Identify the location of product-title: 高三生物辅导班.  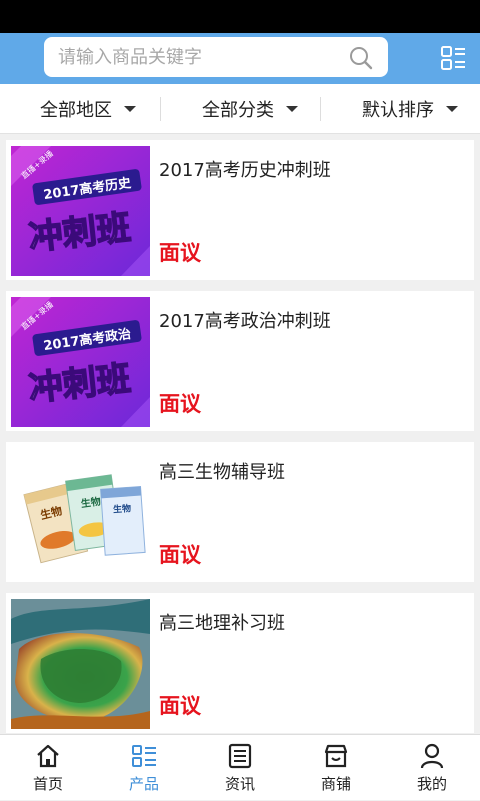
(222, 472).